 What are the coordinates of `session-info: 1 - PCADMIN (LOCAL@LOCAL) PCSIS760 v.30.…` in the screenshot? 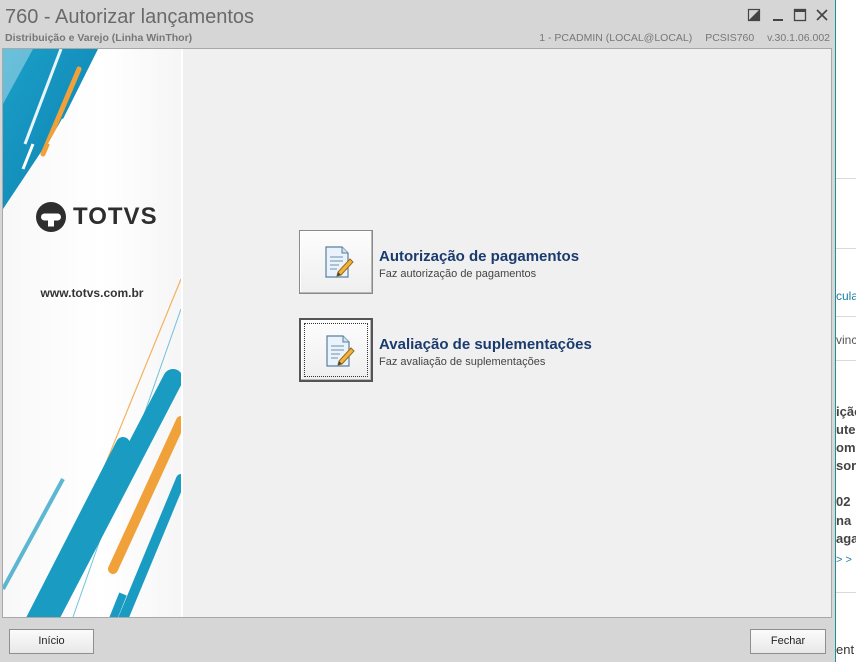 It's located at (679, 38).